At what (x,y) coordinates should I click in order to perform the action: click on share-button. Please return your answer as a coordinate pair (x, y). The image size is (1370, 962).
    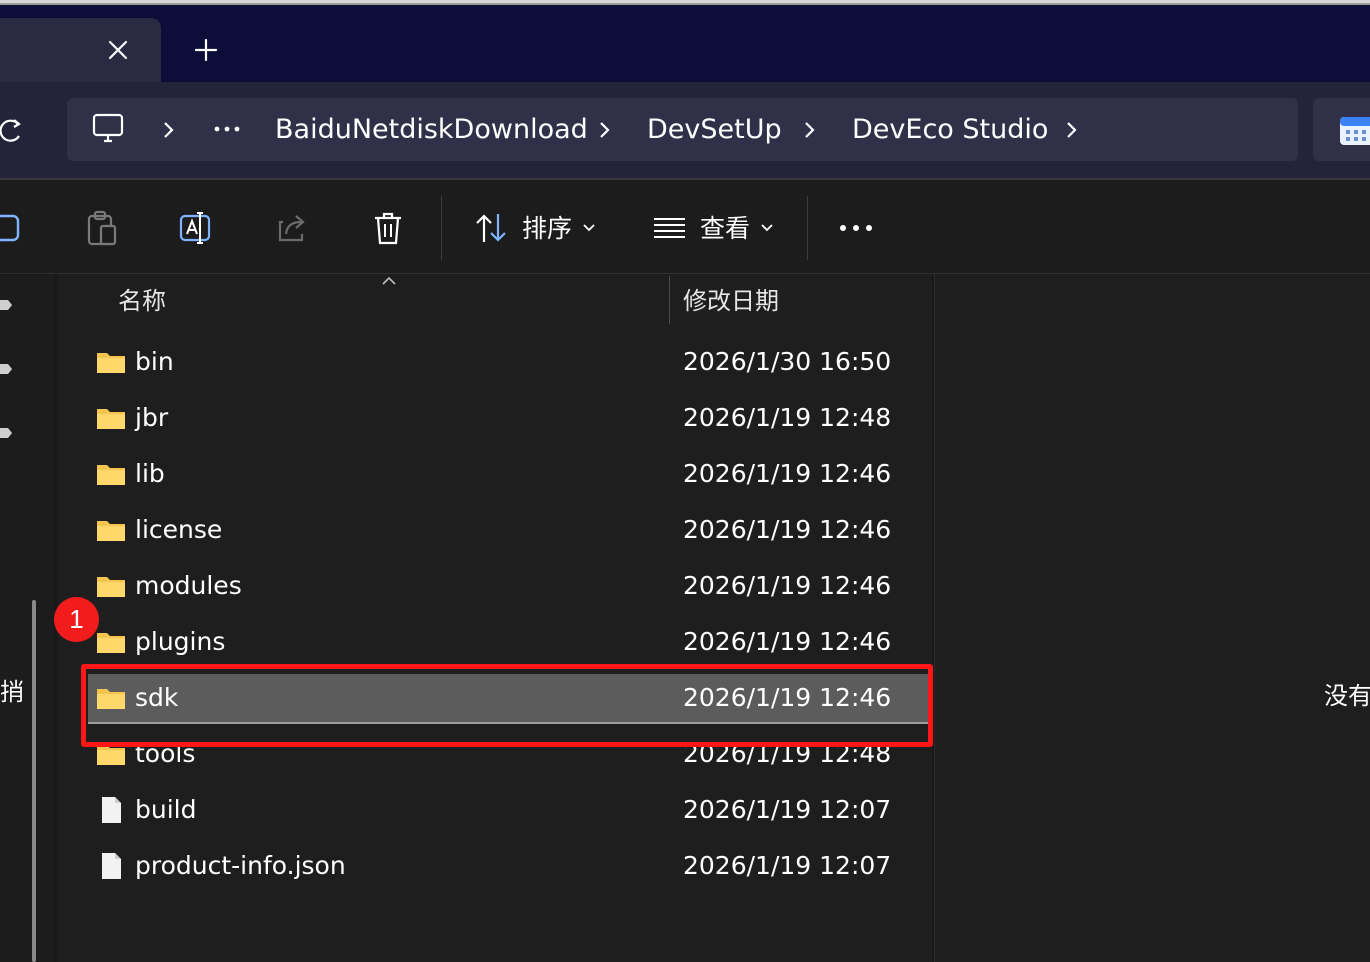
    Looking at the image, I should click on (293, 228).